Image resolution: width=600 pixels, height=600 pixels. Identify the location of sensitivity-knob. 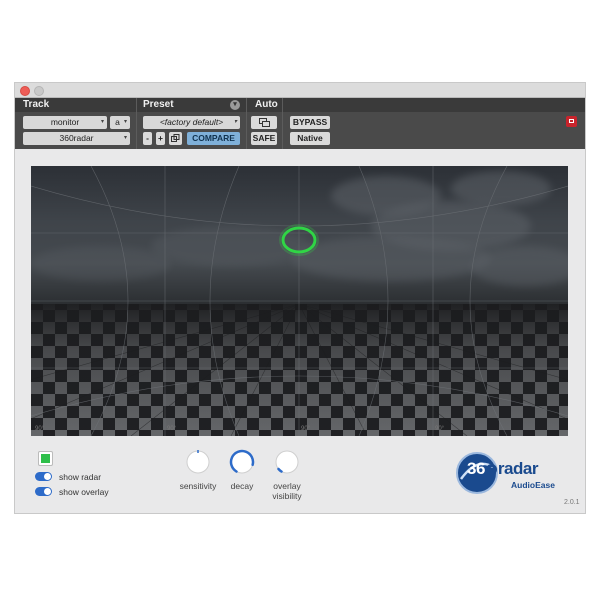
(198, 462).